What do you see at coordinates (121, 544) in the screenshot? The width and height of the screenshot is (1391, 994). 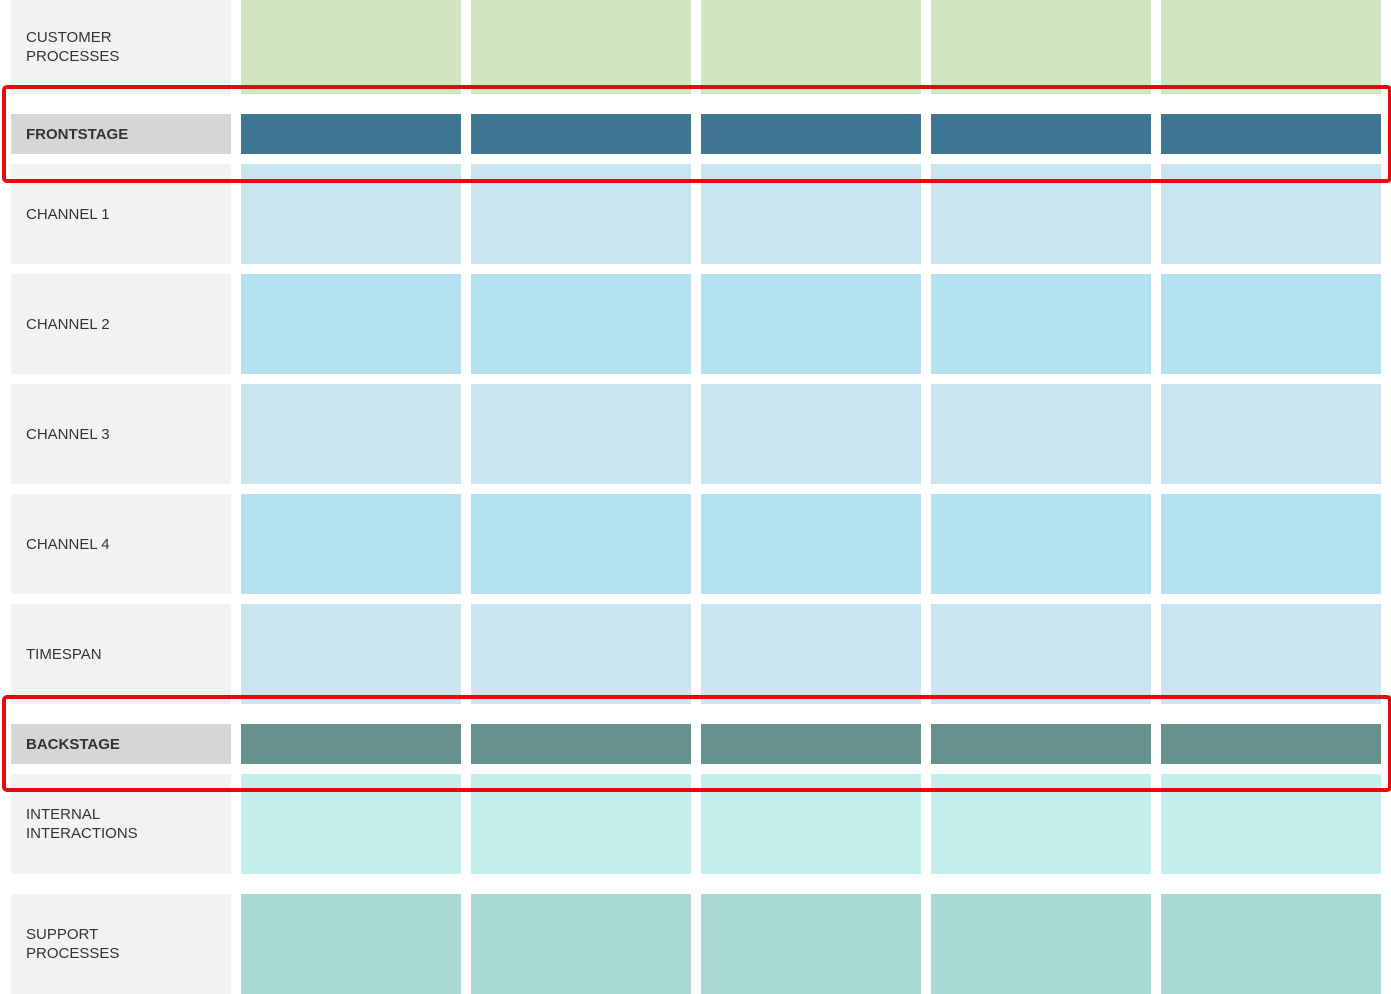 I see `row-label: CHANNEL 4` at bounding box center [121, 544].